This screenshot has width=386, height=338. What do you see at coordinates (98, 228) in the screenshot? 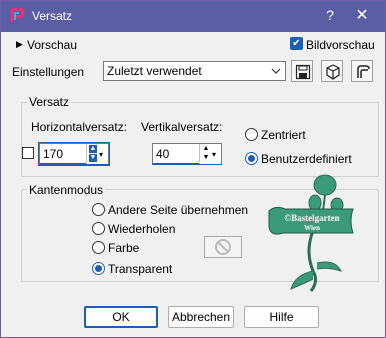
I see `radio-repeat` at bounding box center [98, 228].